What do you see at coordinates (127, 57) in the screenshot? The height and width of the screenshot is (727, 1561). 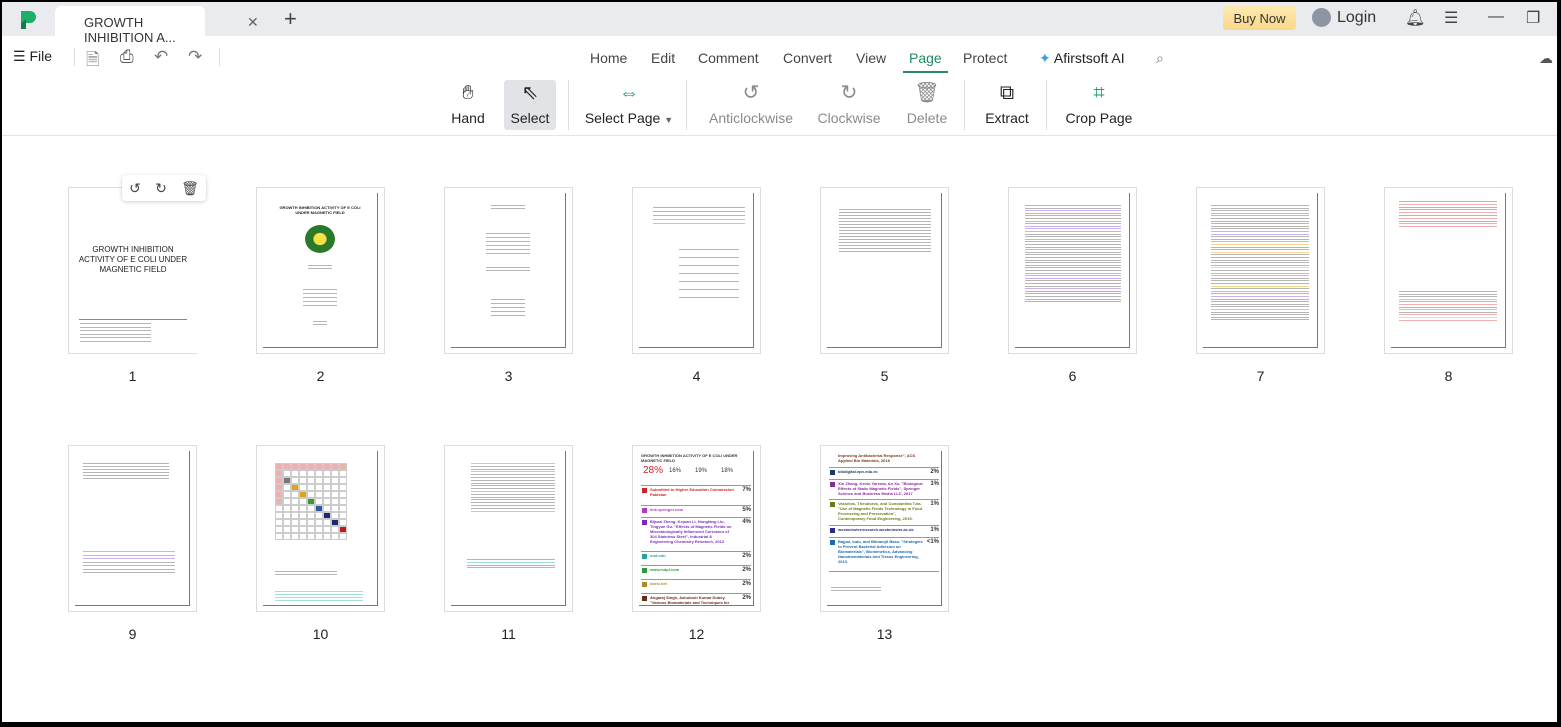 I see `print-icon: ⎙` at bounding box center [127, 57].